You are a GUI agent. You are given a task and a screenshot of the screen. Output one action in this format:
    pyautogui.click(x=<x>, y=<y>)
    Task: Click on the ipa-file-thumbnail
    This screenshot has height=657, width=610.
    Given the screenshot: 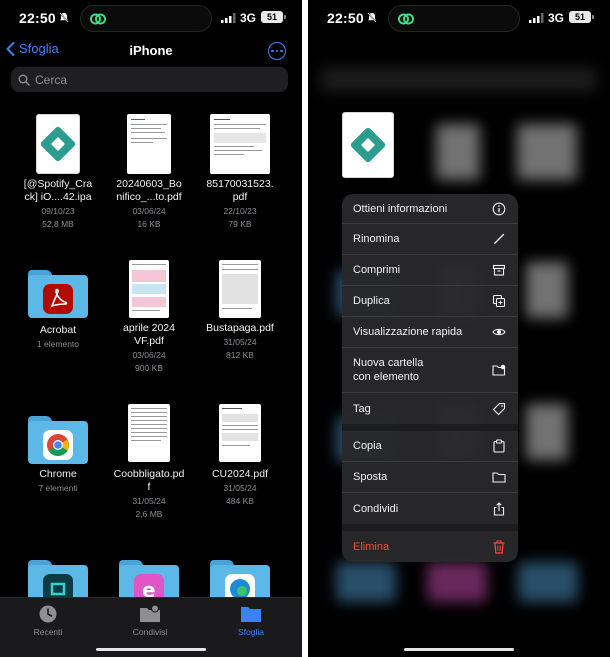 What is the action you would take?
    pyautogui.click(x=58, y=144)
    